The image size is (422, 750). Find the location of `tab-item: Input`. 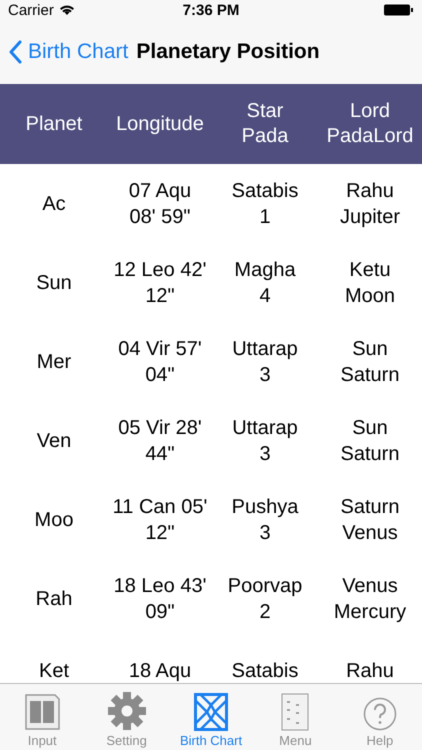

tab-item: Input is located at coordinates (42, 717).